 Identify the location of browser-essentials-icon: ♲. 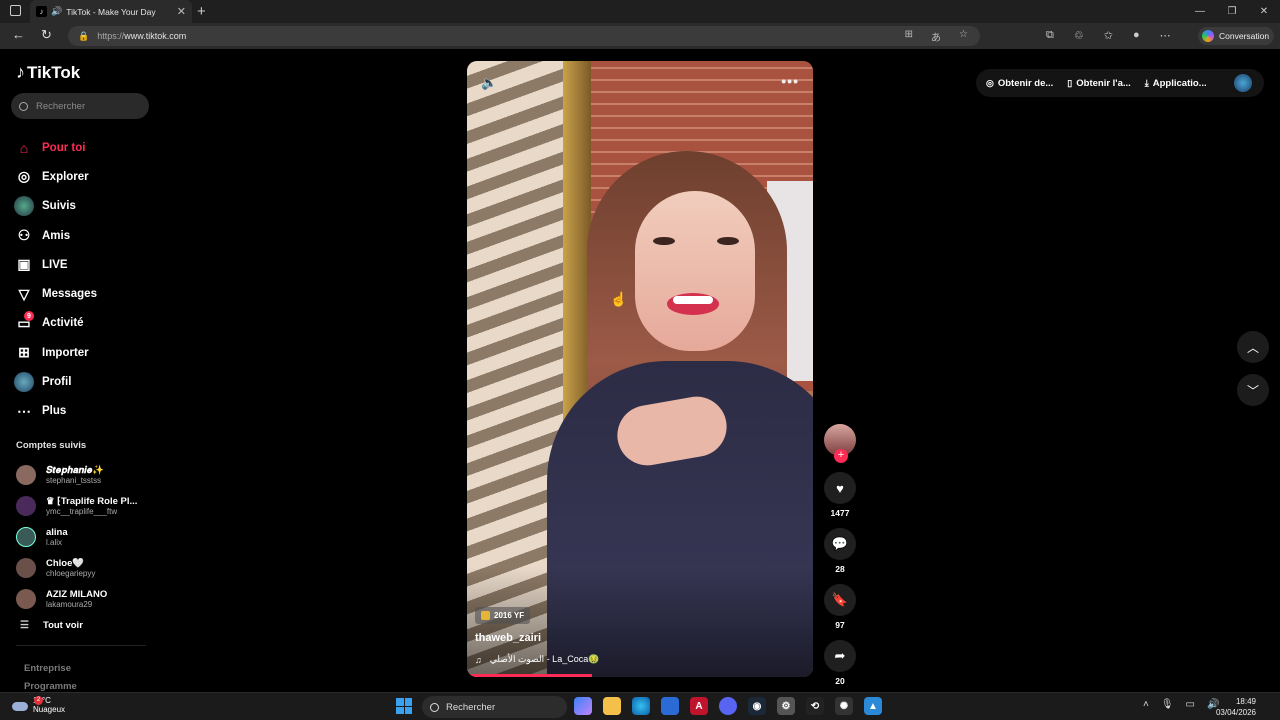
(1079, 35).